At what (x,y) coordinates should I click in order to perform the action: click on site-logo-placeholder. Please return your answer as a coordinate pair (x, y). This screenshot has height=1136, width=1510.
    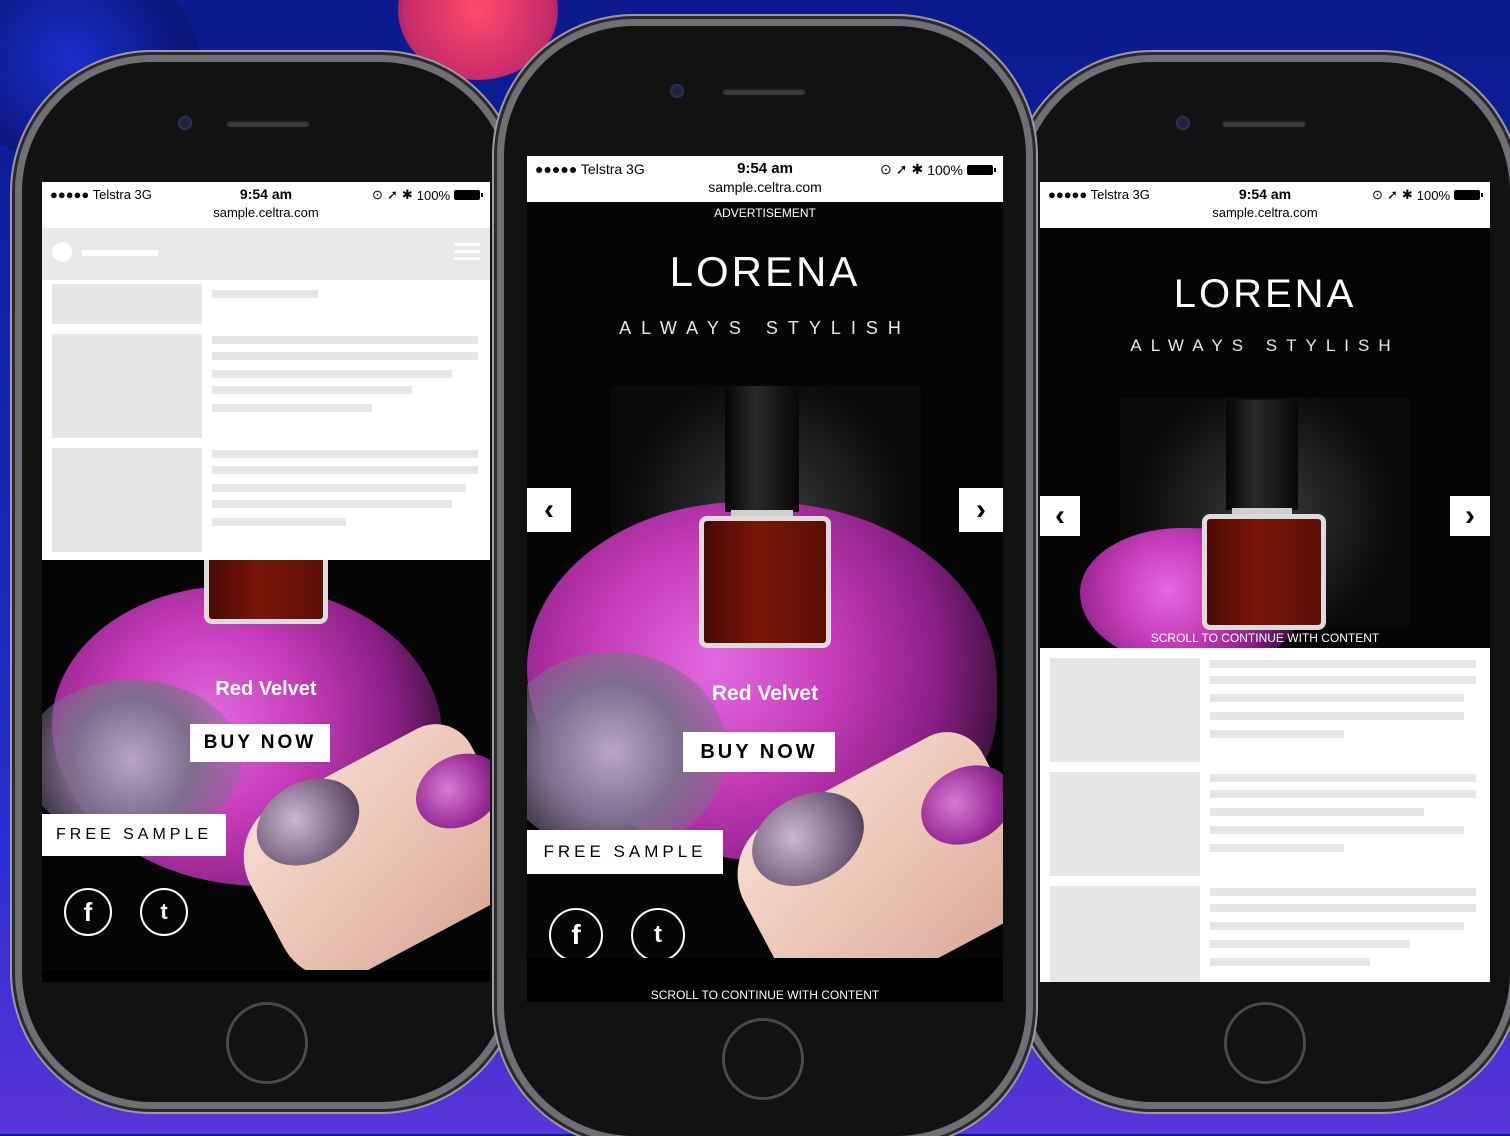
    Looking at the image, I should click on (62, 252).